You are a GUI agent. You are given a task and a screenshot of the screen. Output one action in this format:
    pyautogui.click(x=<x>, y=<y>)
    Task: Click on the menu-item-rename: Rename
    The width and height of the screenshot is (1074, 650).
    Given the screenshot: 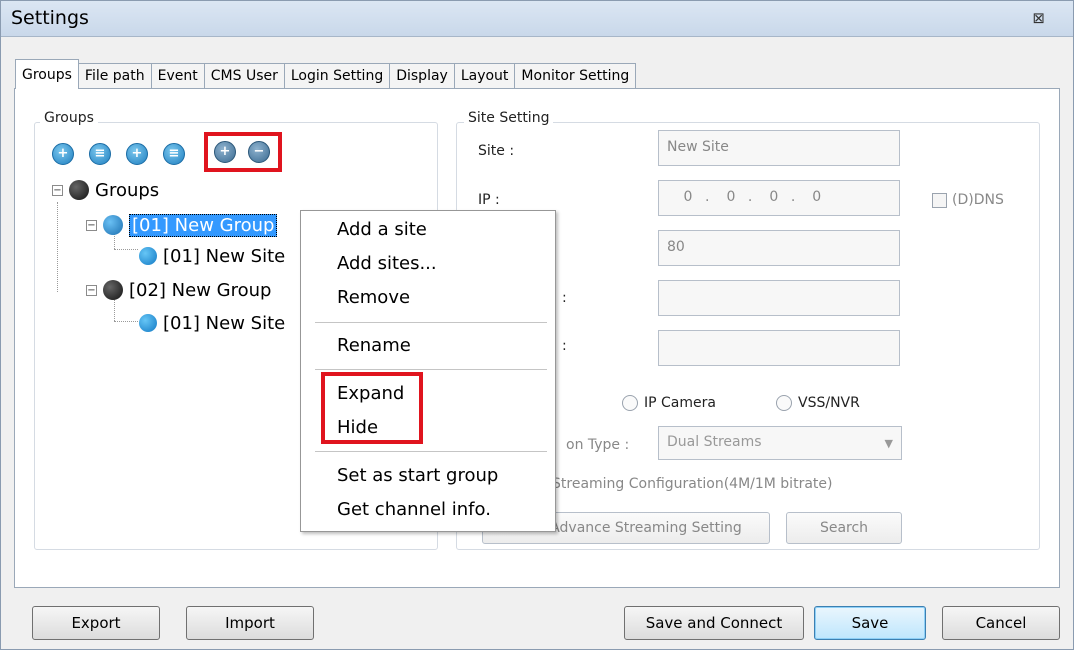 What is the action you would take?
    pyautogui.click(x=374, y=345)
    